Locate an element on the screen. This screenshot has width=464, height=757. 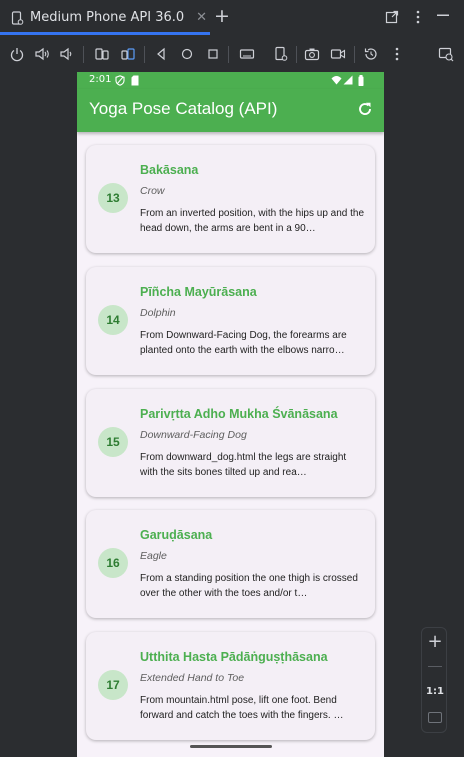
camera-icon is located at coordinates (312, 54).